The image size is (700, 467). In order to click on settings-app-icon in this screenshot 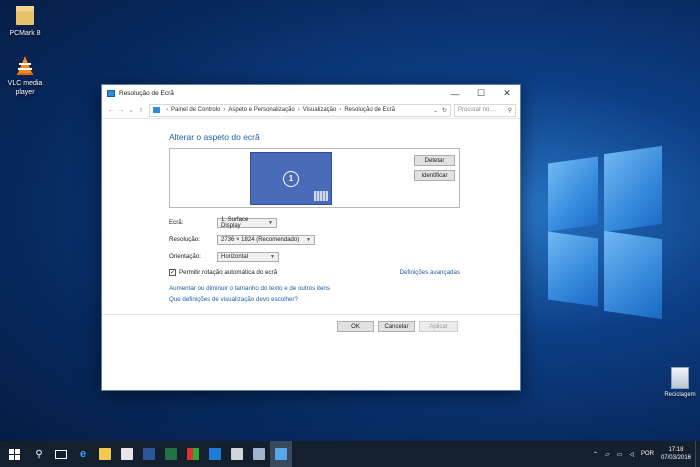, I will do `click(215, 454)`.